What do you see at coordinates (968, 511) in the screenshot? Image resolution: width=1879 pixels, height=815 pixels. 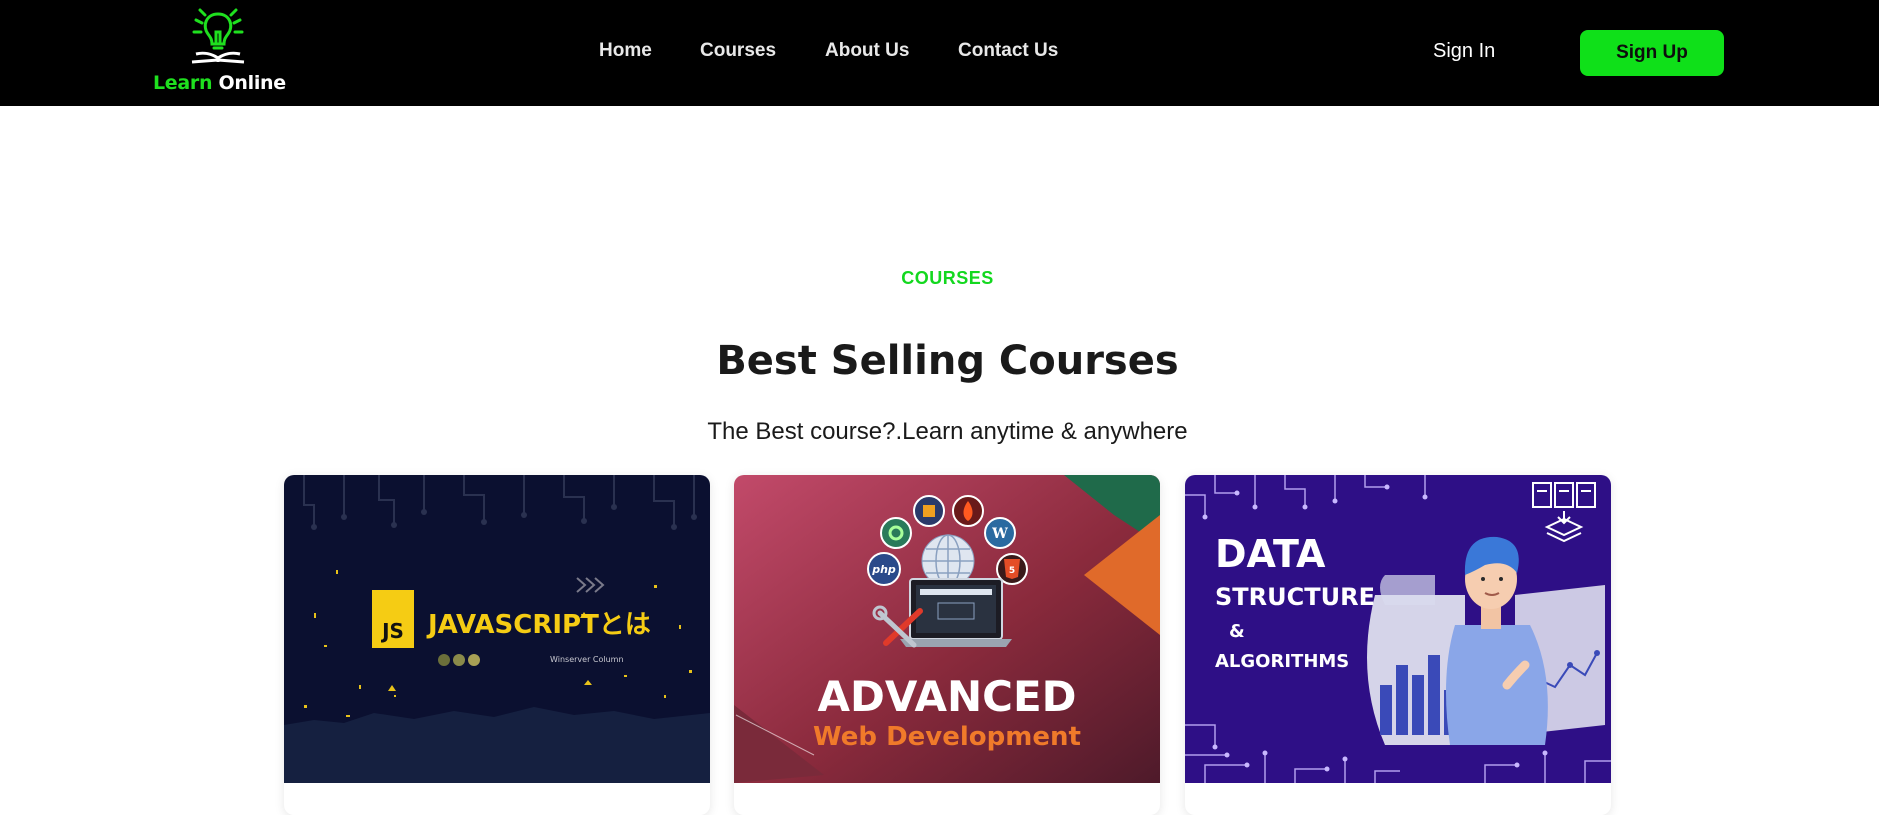 I see `fire-icon` at bounding box center [968, 511].